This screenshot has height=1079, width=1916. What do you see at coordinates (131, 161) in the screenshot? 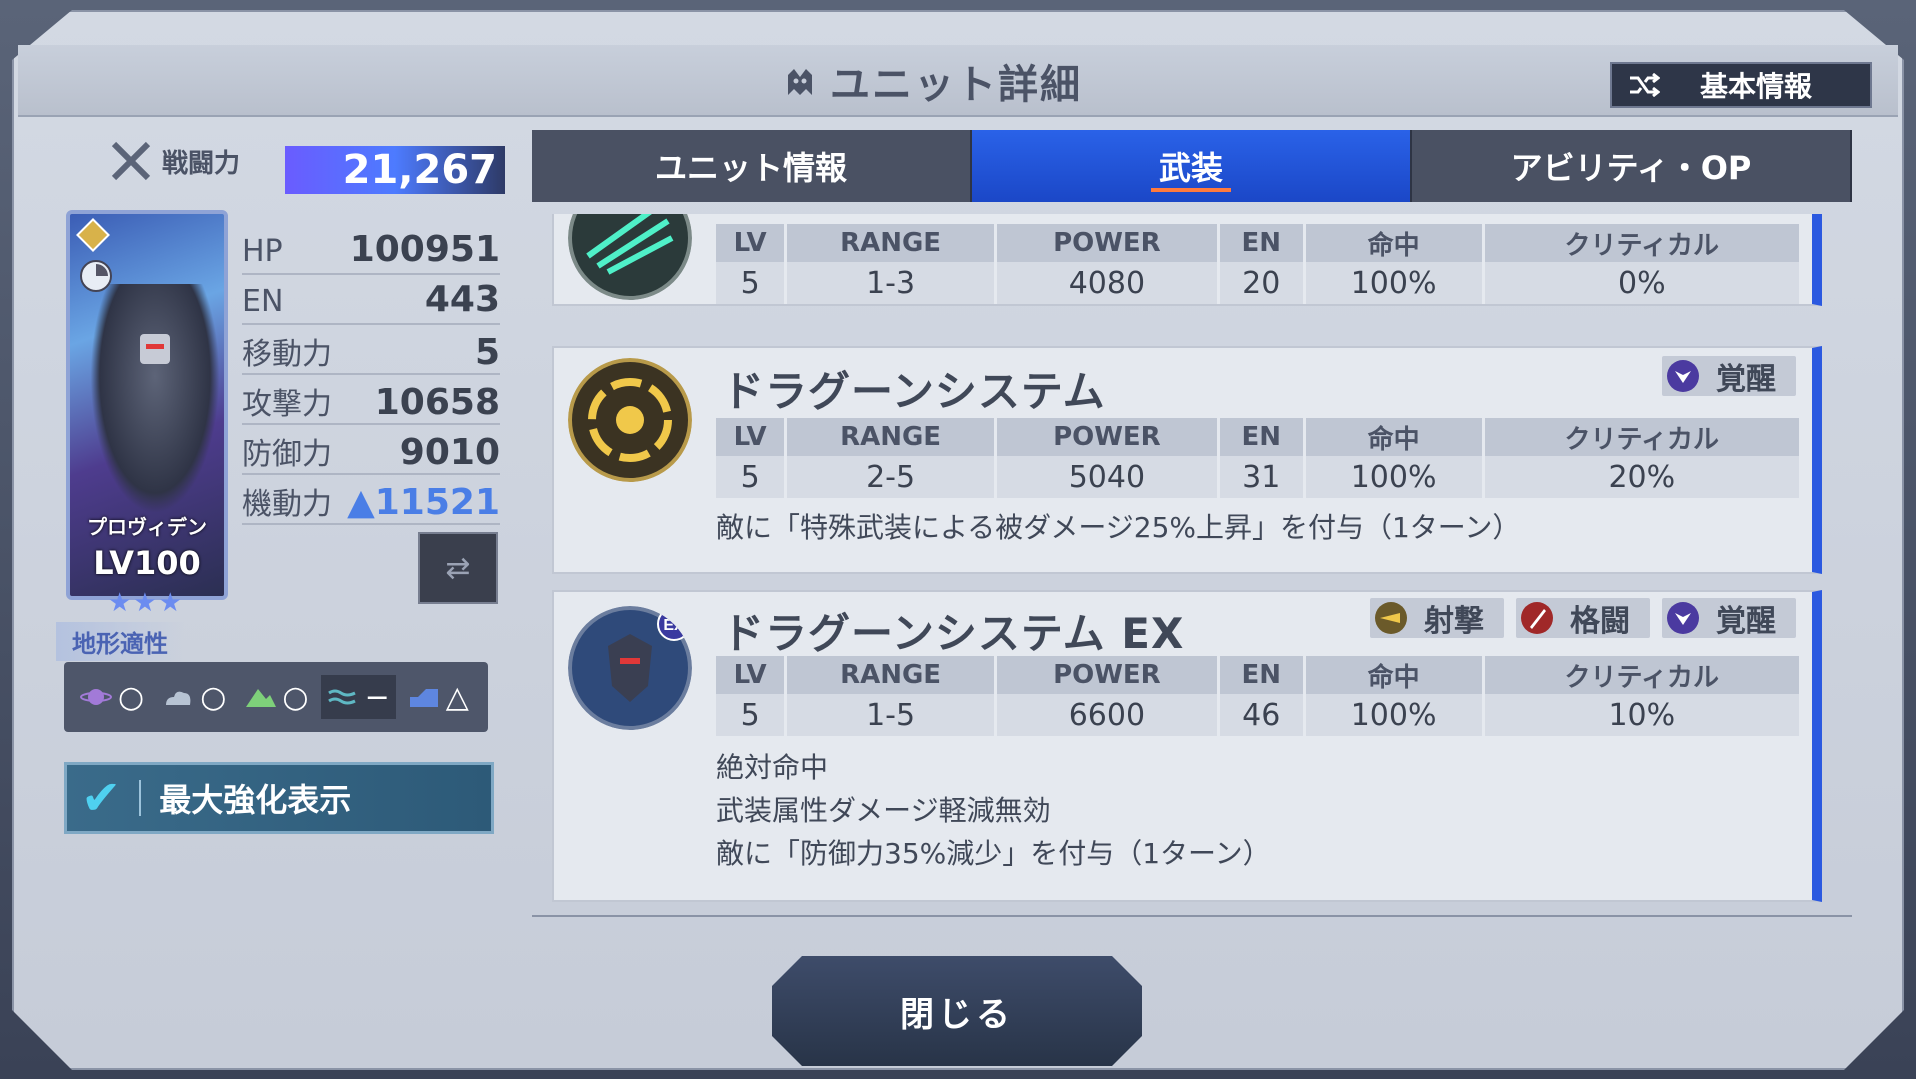
I see `crossed-swords-icon` at bounding box center [131, 161].